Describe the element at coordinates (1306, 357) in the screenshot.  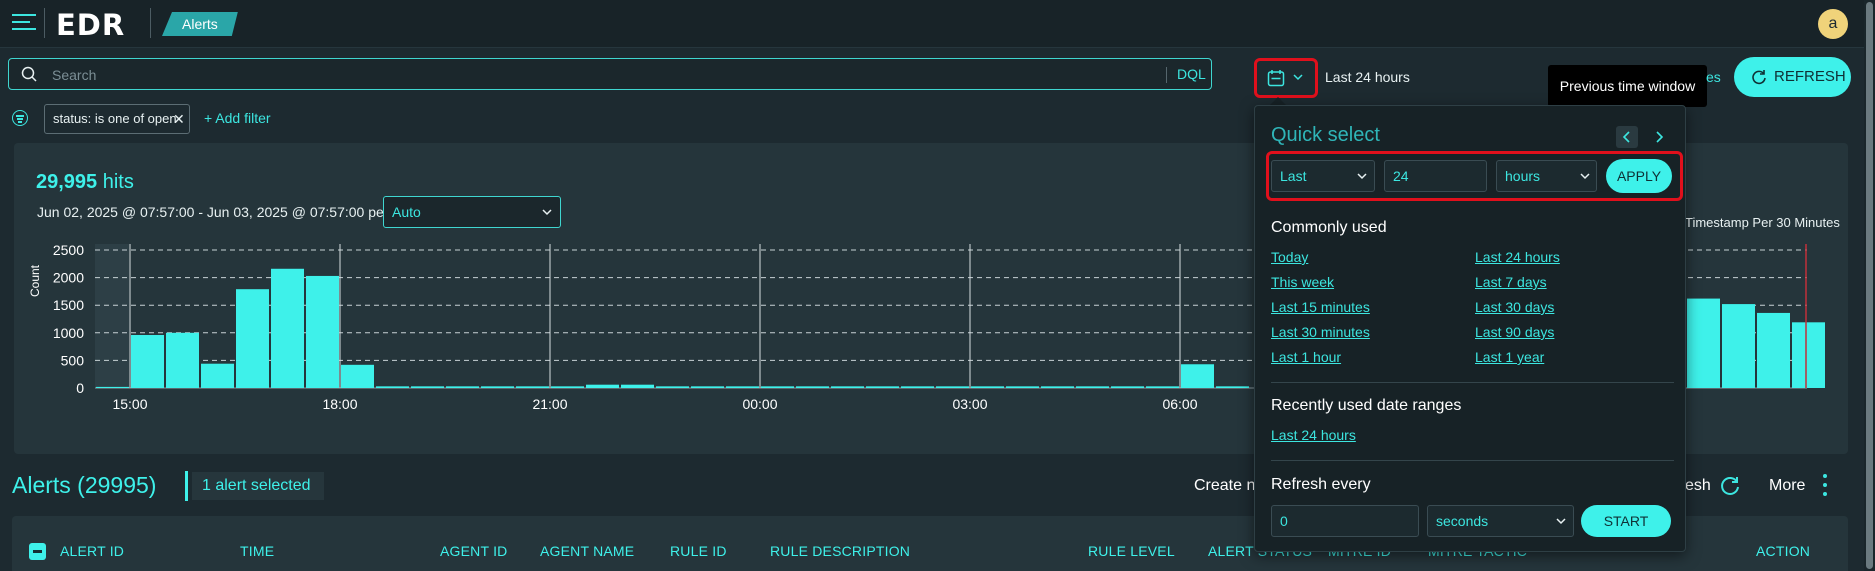
I see `quick-range-link: Last 1 hour` at that location.